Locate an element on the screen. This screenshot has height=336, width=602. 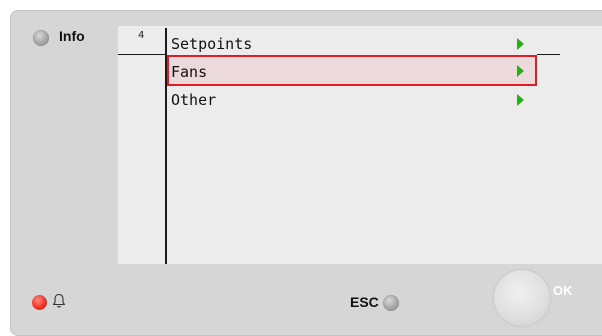
screen-divider-horizontal-left is located at coordinates (141, 54).